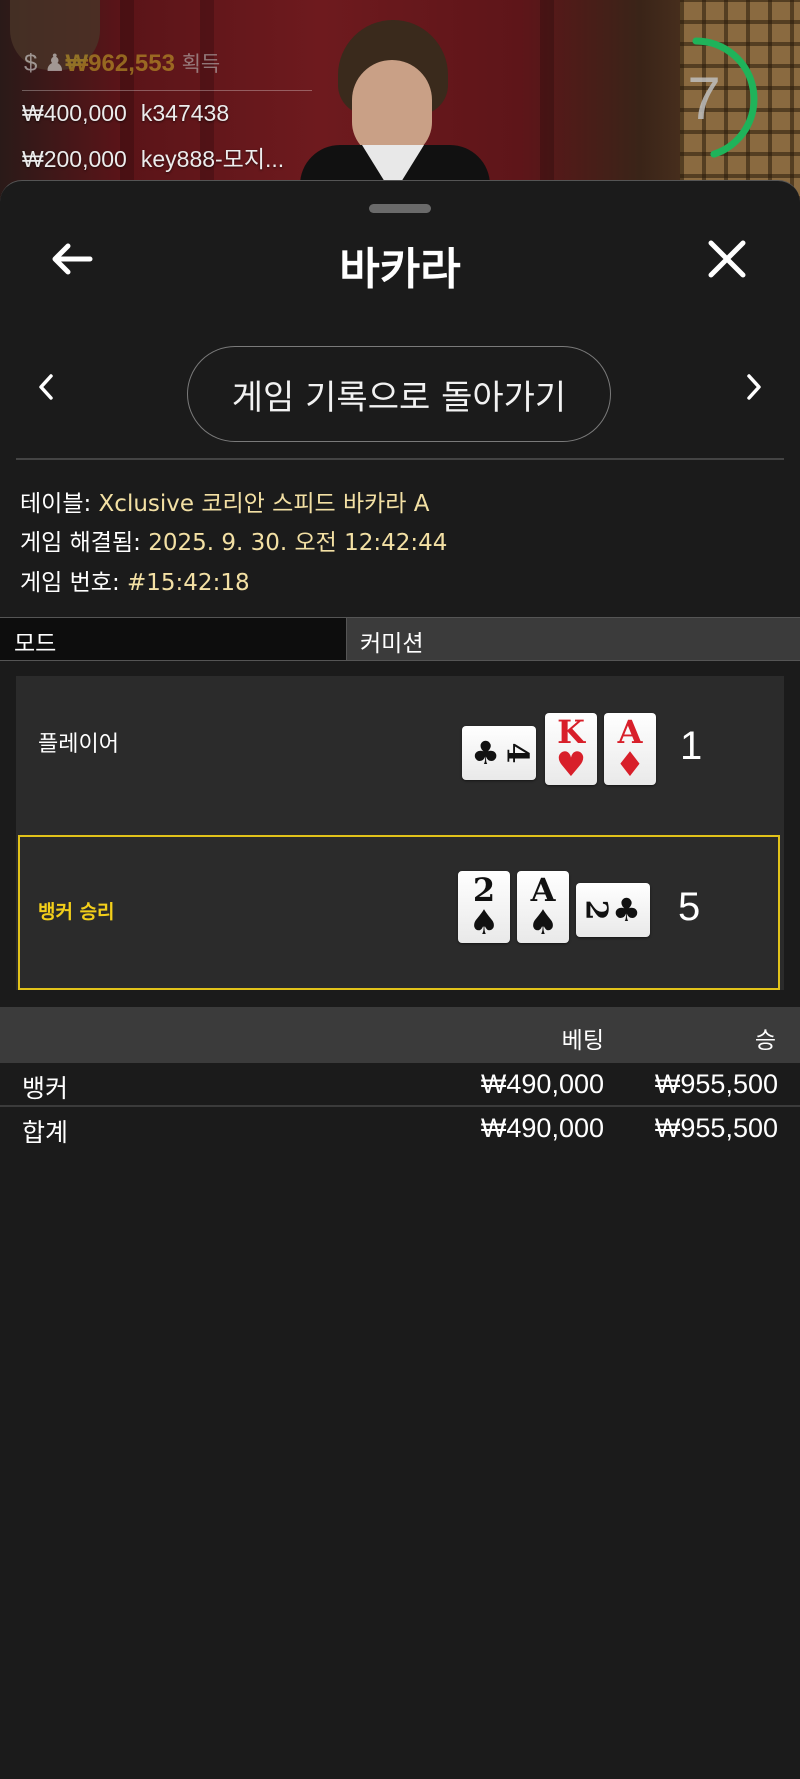  What do you see at coordinates (691, 746) in the screenshot?
I see `player-score: 1` at bounding box center [691, 746].